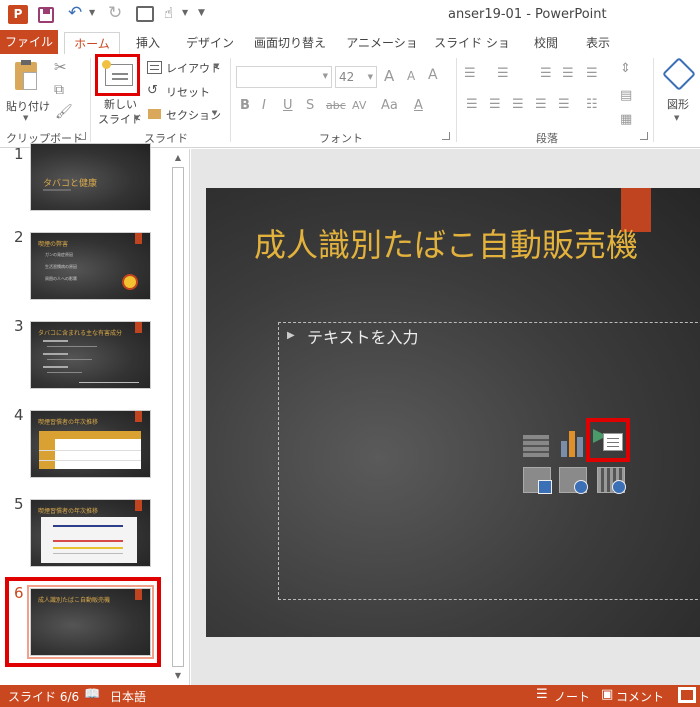 The image size is (700, 707). What do you see at coordinates (245, 105) in the screenshot?
I see `bold-icon: B` at bounding box center [245, 105].